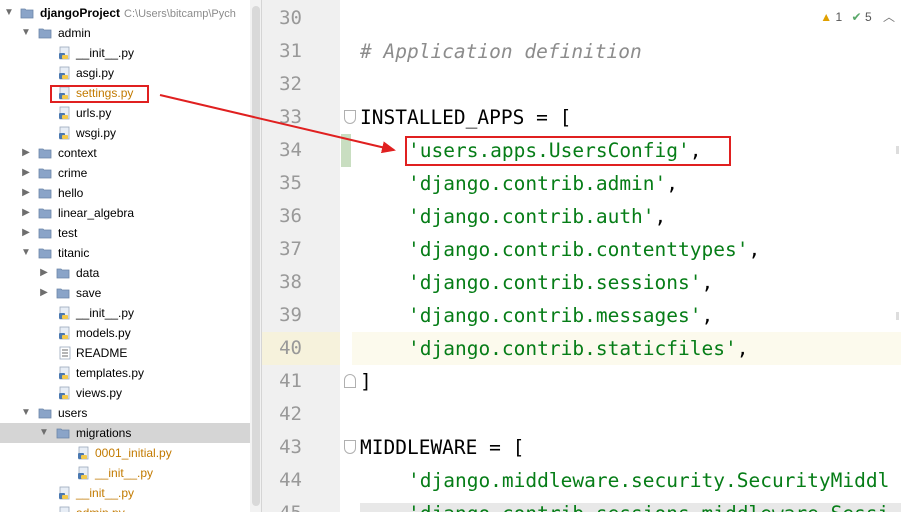  I want to click on tree-item-titanic: ▼ titanic, so click(125, 253).